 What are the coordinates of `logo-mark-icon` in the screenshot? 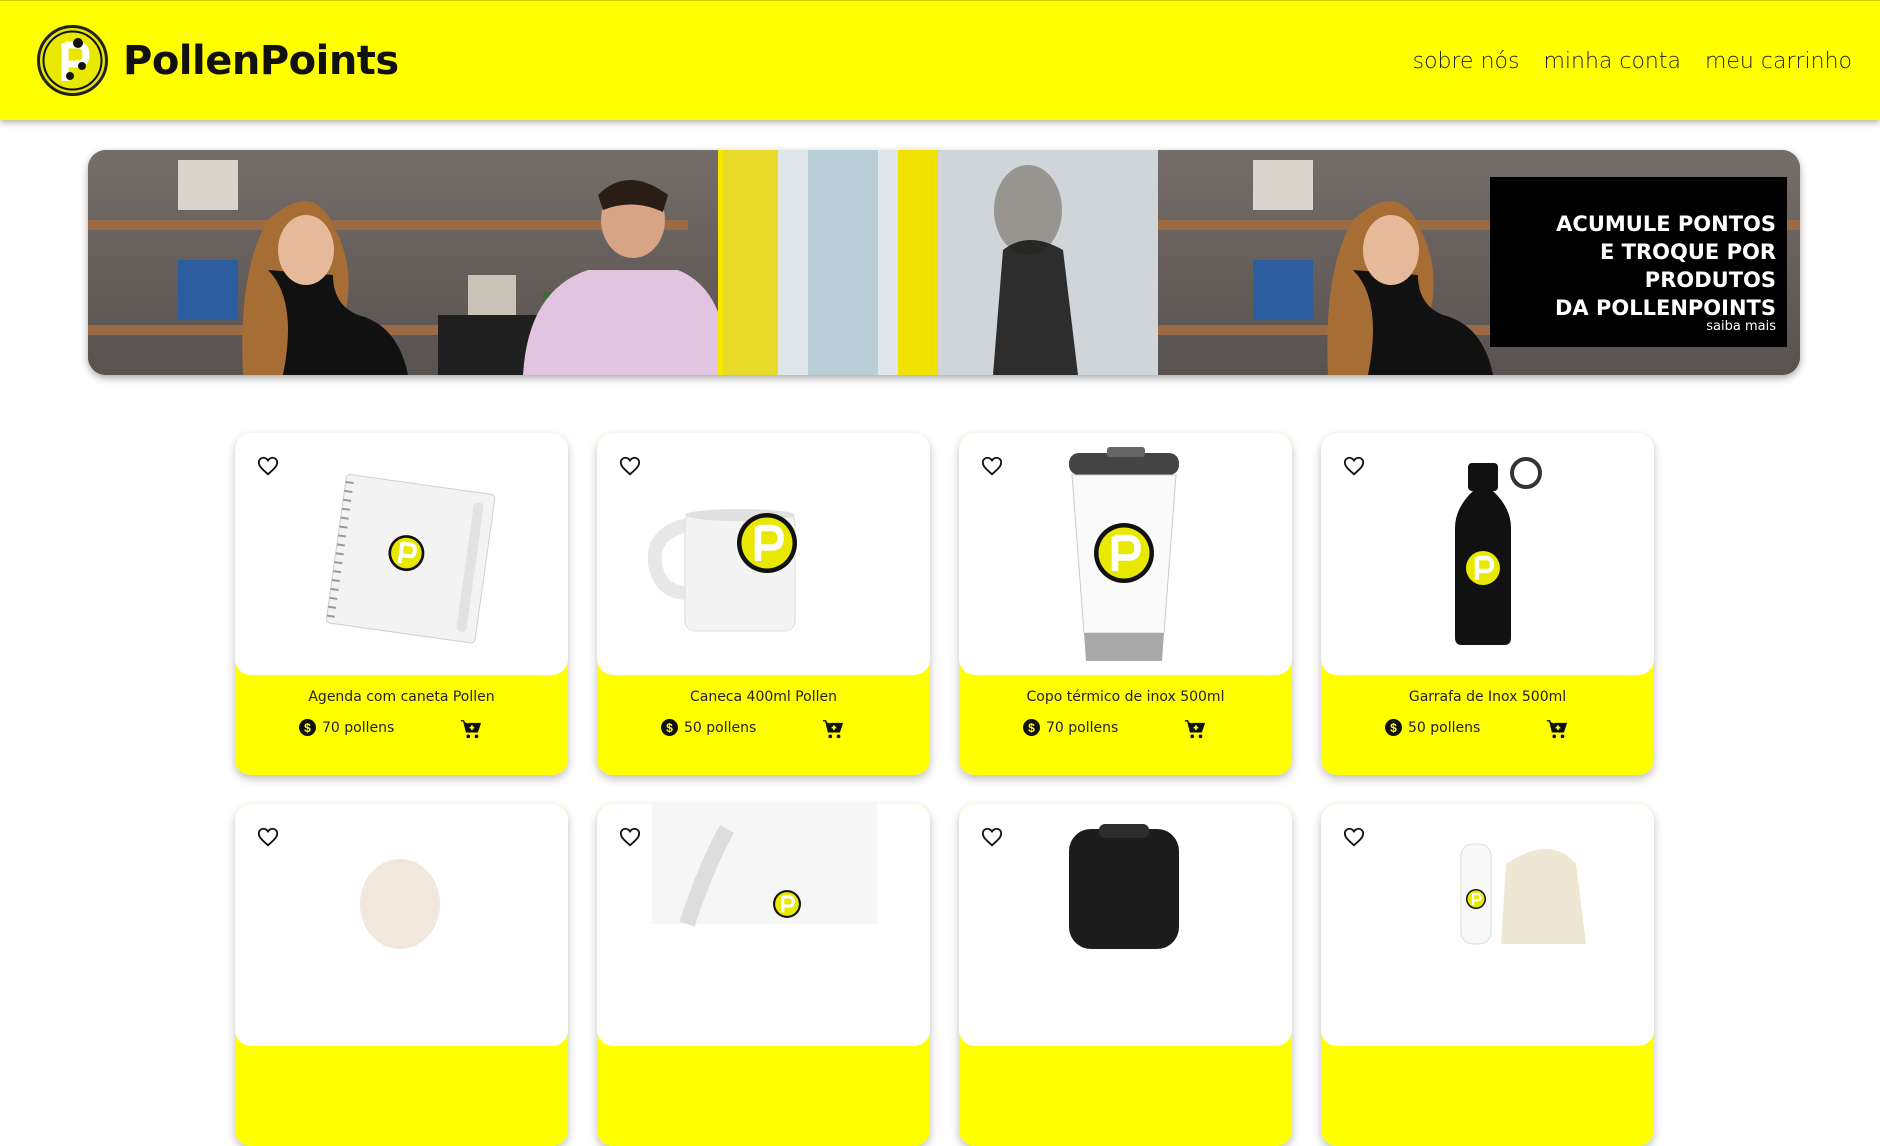 It's located at (72, 60).